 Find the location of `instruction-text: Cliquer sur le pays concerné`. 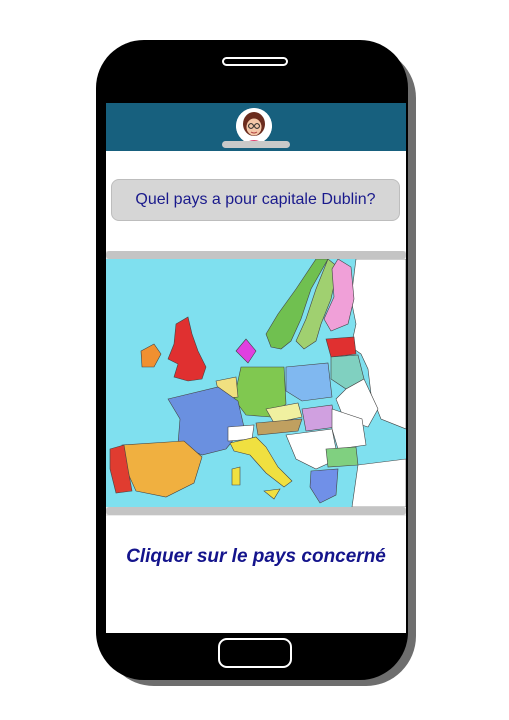

instruction-text: Cliquer sur le pays concerné is located at coordinates (256, 556).